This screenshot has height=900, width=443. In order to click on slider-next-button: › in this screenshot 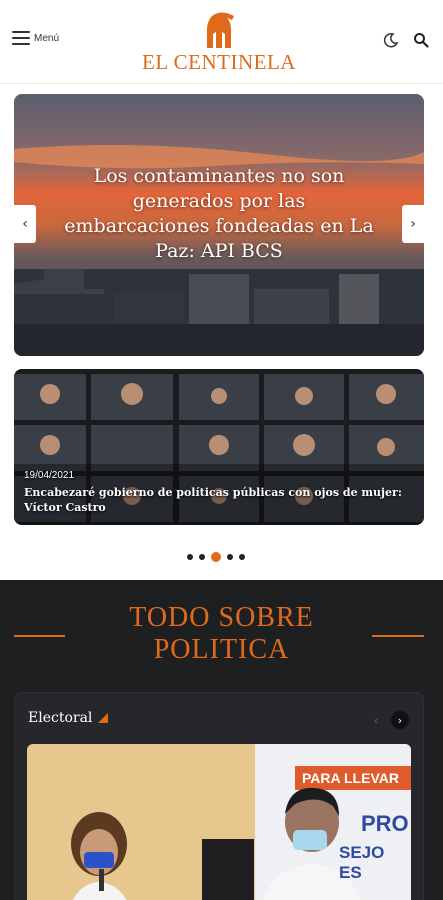, I will do `click(413, 224)`.